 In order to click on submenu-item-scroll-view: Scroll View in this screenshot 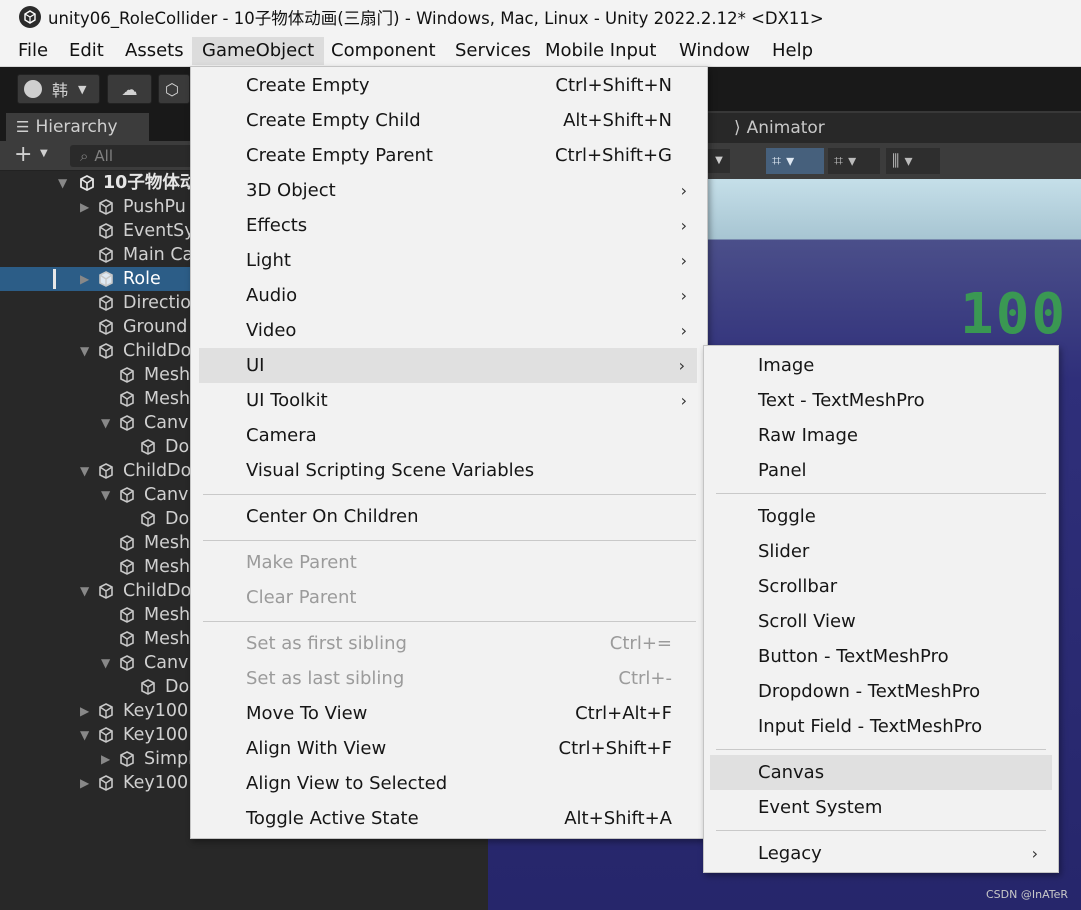, I will do `click(881, 621)`.